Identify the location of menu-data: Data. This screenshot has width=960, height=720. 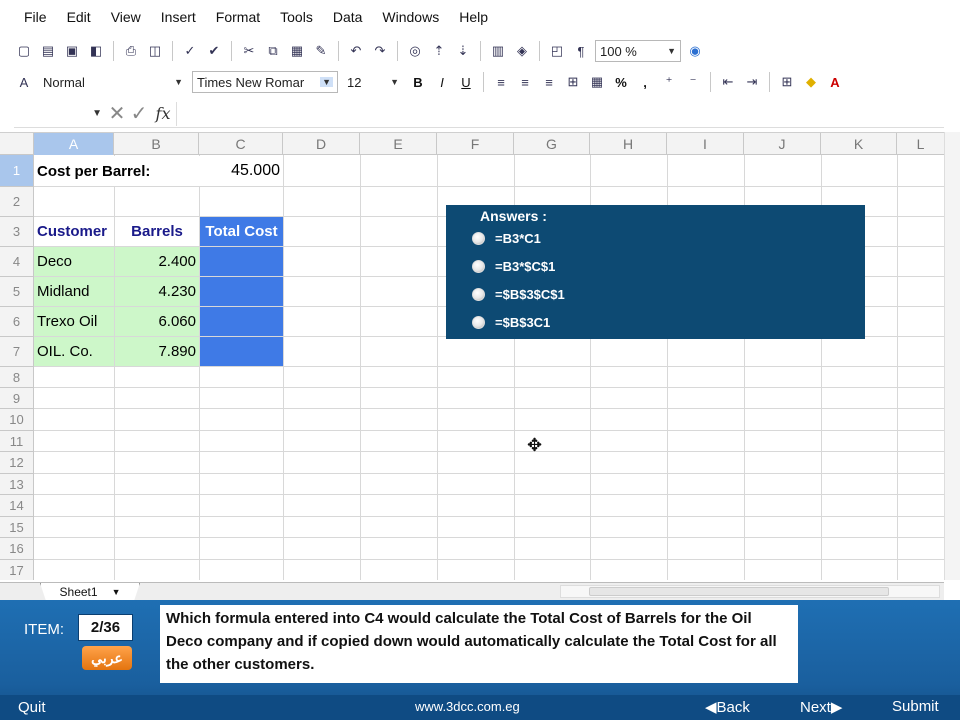
(348, 17).